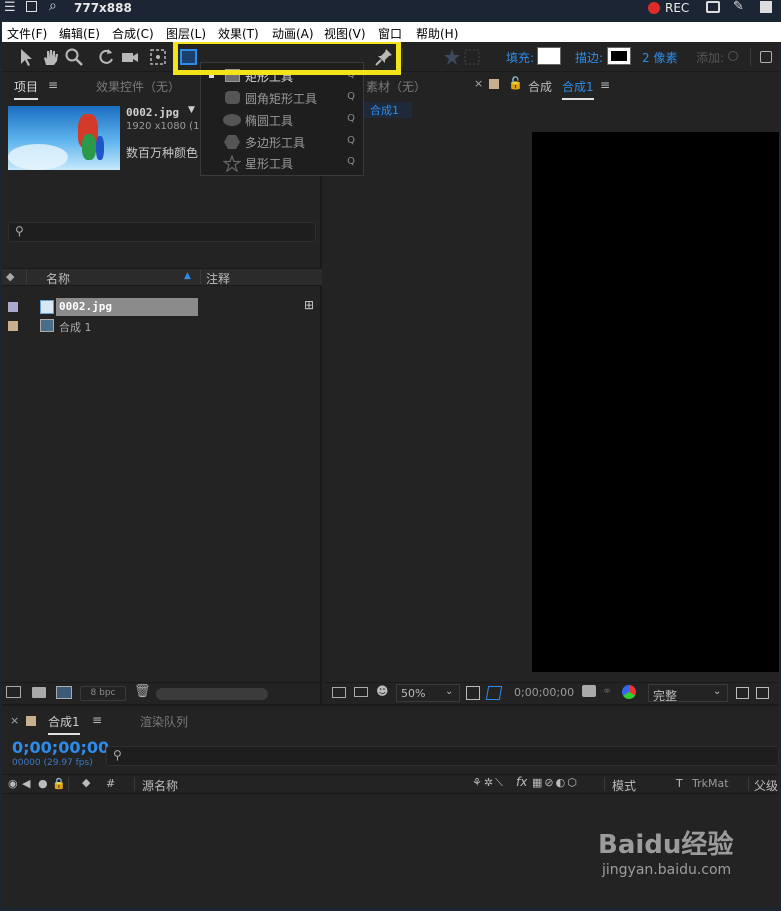  I want to click on menu-layer: 图层(L), so click(186, 33).